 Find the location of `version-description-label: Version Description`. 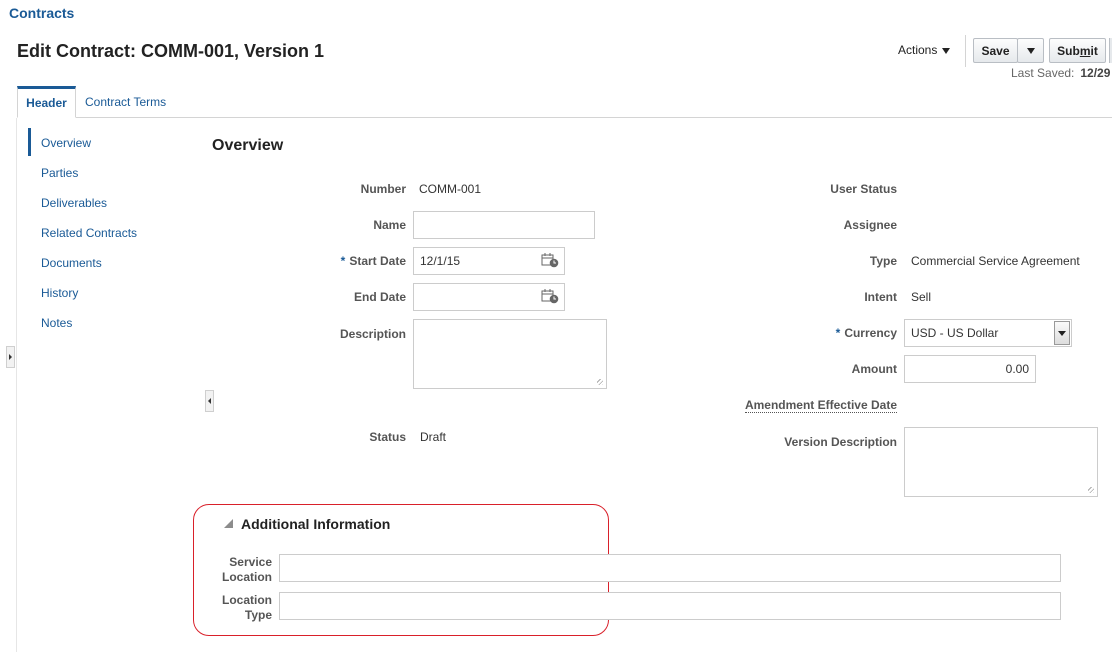

version-description-label: Version Description is located at coordinates (840, 442).